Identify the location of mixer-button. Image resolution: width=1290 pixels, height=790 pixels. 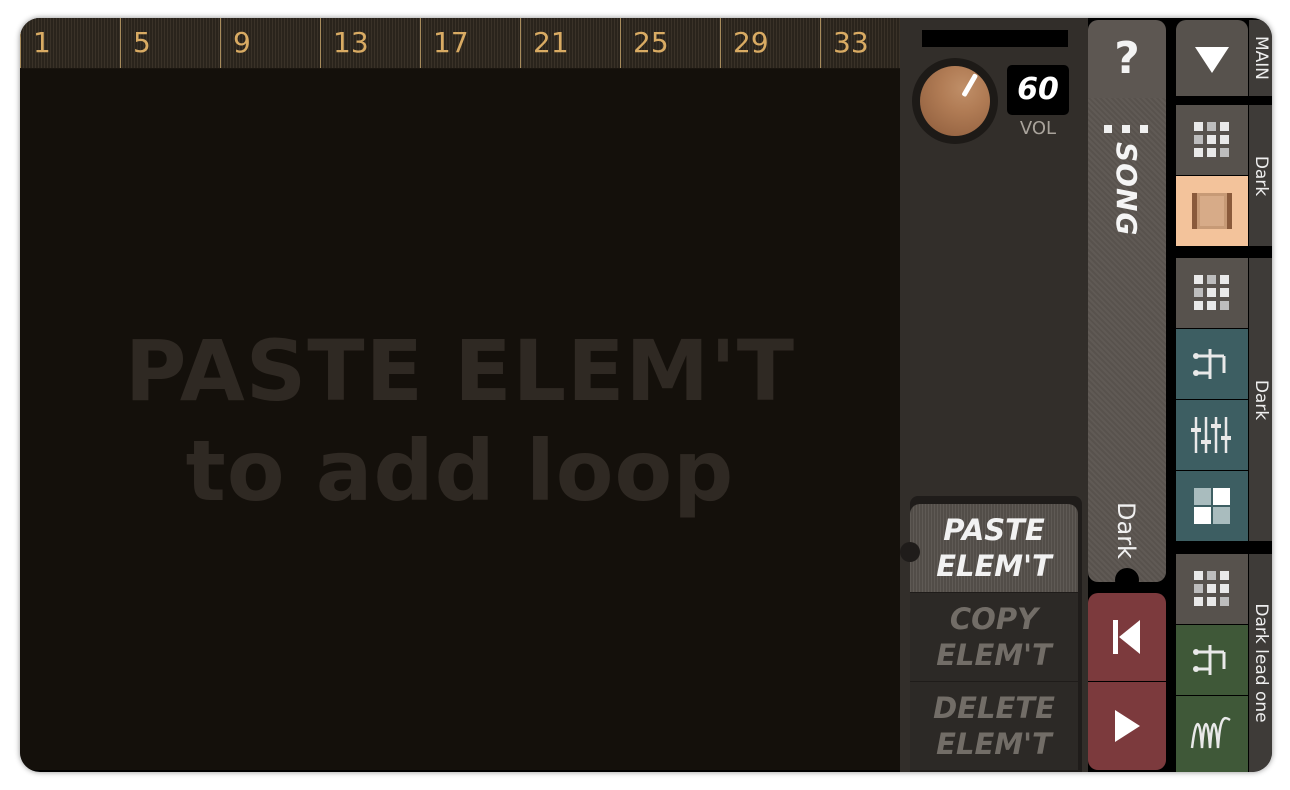
(1212, 435).